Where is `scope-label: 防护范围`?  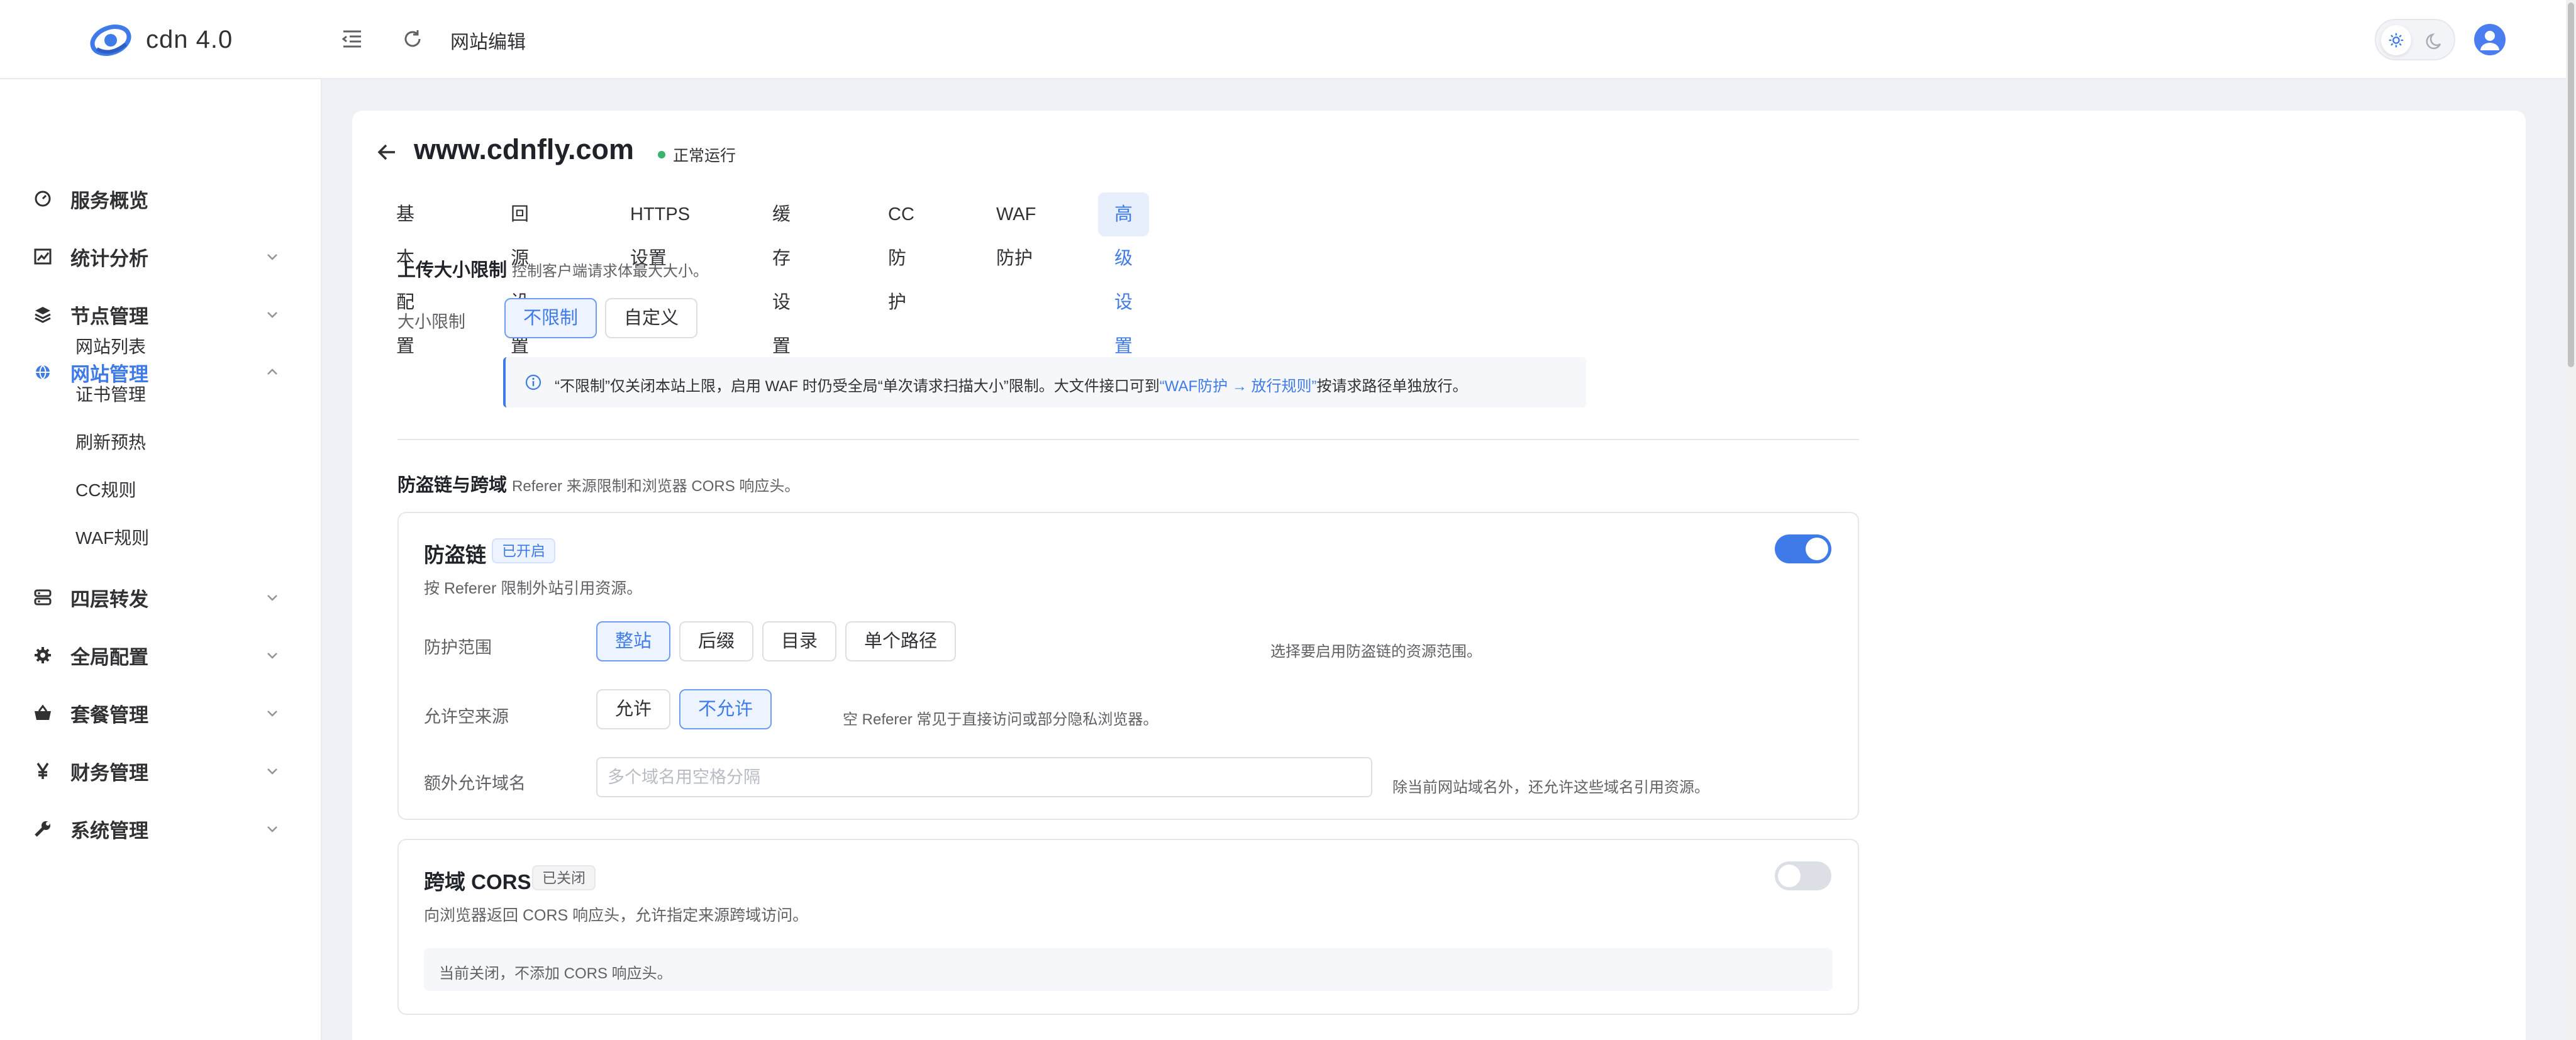
scope-label: 防护范围 is located at coordinates (458, 647).